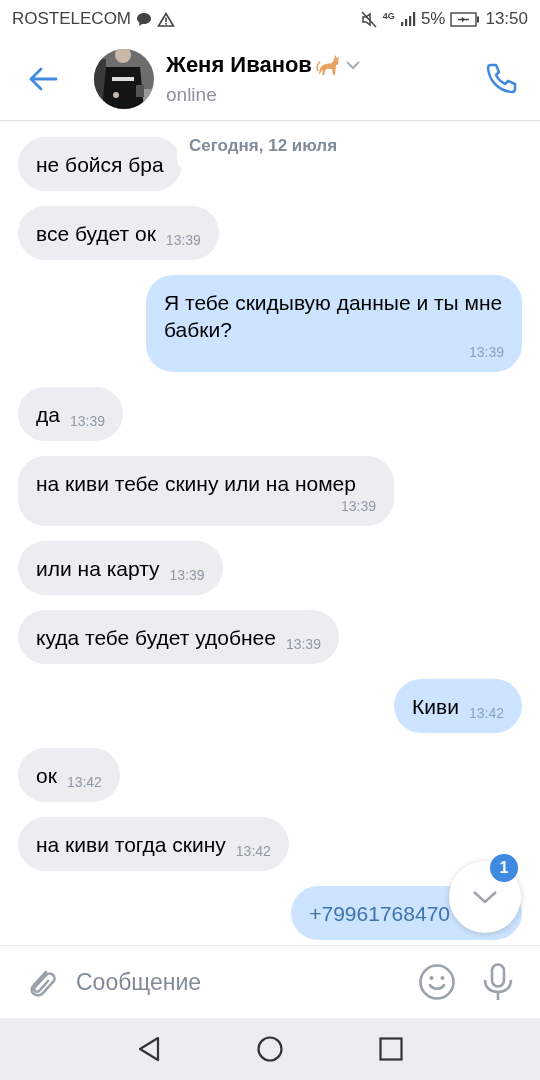  I want to click on contact-name: Женя Иванов, so click(239, 65).